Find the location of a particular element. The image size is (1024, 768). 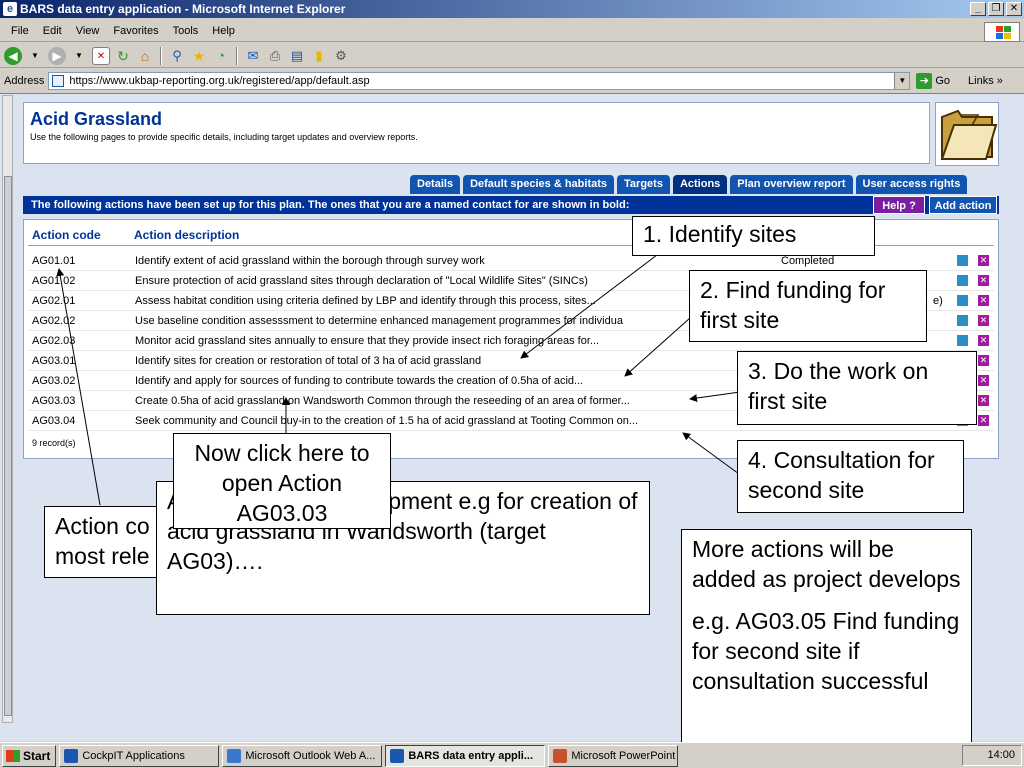

favorites-icon: ★ is located at coordinates (199, 56).